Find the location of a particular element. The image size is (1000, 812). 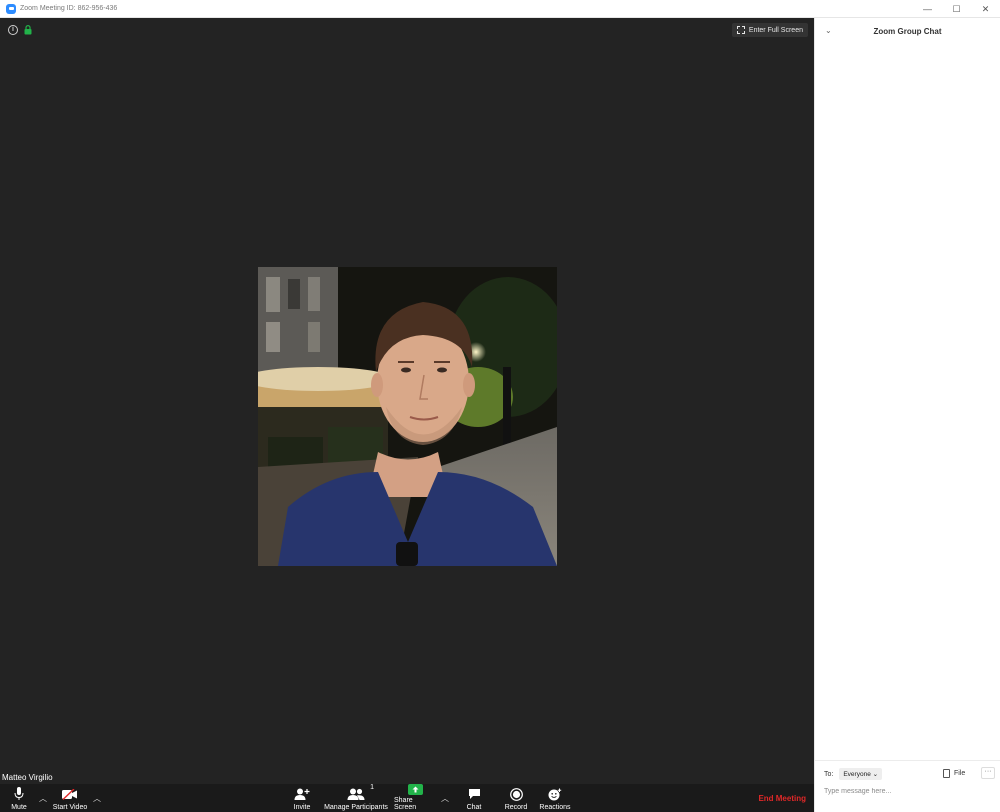

participant-count: 1 is located at coordinates (372, 787).